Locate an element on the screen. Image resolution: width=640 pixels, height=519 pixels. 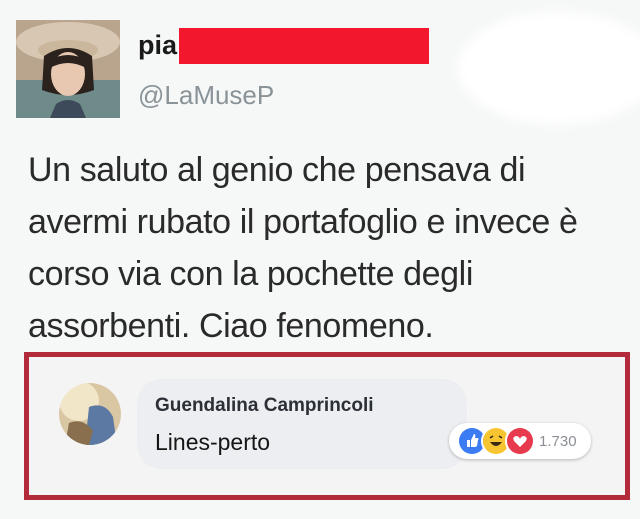
profile-photo is located at coordinates (68, 69).